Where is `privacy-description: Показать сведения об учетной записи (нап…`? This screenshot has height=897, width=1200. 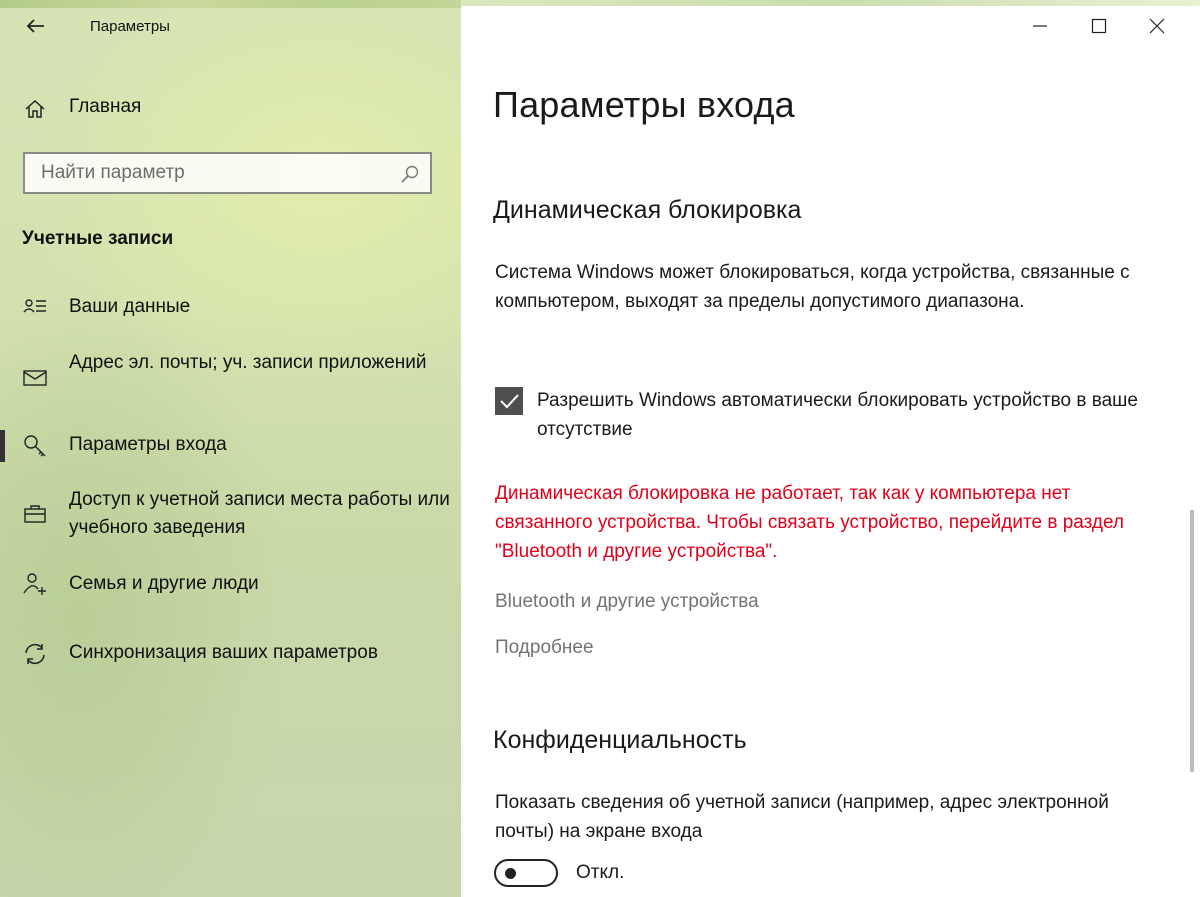 privacy-description: Показать сведения об учетной записи (нап… is located at coordinates (802, 817).